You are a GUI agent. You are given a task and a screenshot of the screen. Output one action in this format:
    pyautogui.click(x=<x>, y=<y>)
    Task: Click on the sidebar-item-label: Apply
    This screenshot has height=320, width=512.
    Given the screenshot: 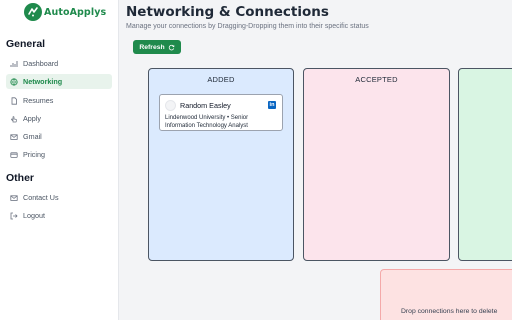 What is the action you would take?
    pyautogui.click(x=32, y=118)
    